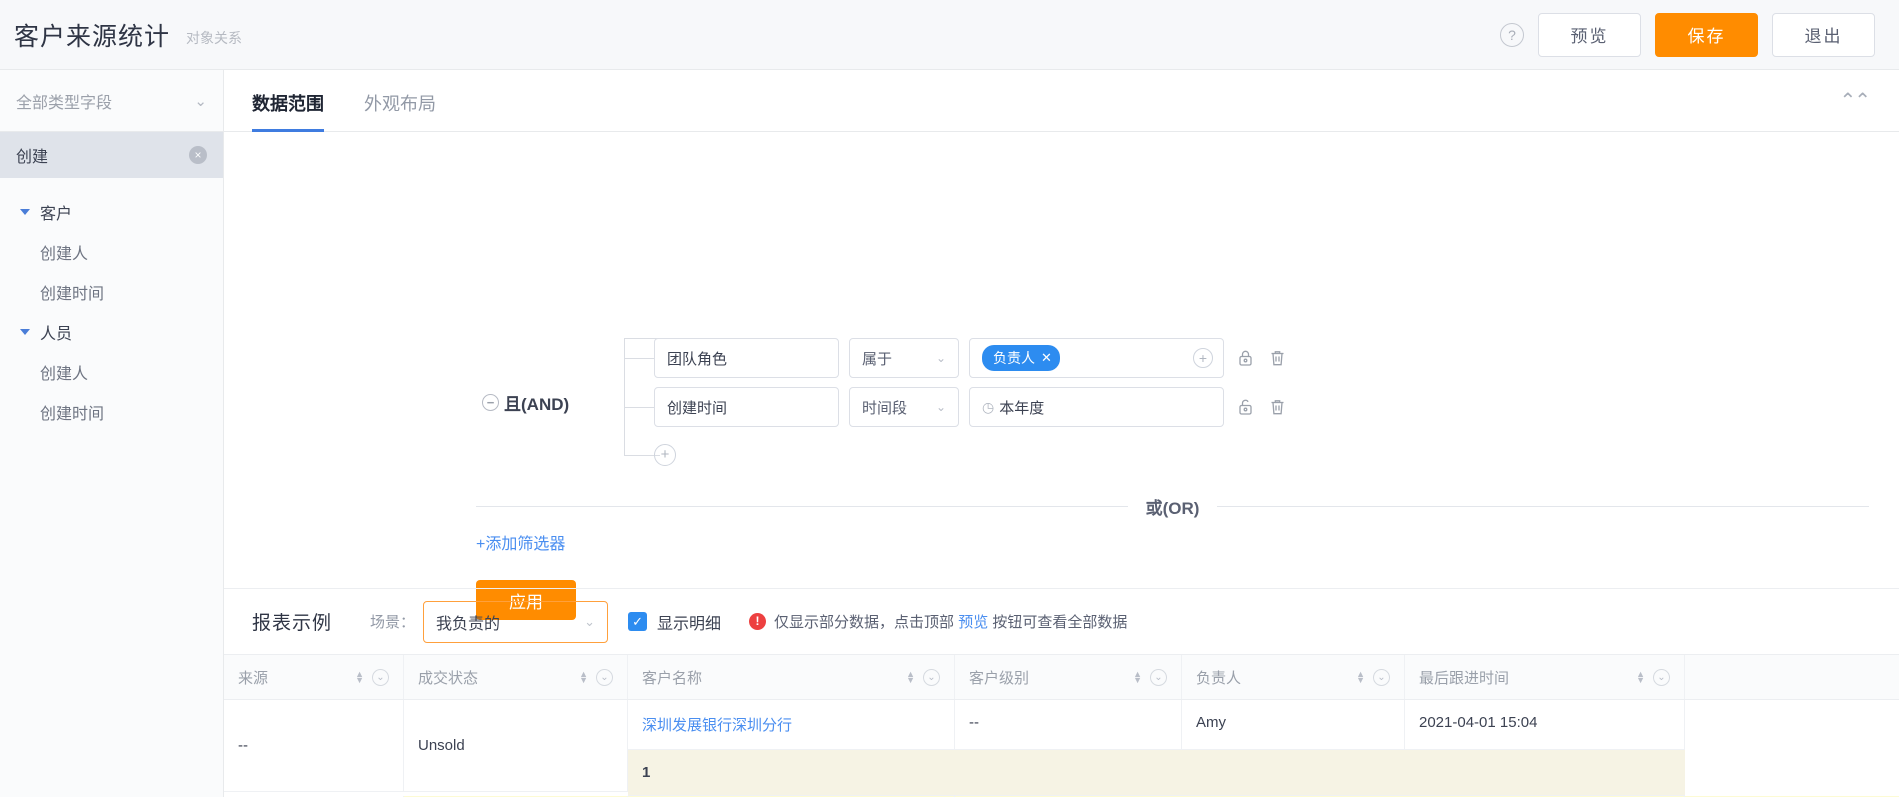 The height and width of the screenshot is (797, 1899). What do you see at coordinates (1706, 34) in the screenshot?
I see `save-button: 保存` at bounding box center [1706, 34].